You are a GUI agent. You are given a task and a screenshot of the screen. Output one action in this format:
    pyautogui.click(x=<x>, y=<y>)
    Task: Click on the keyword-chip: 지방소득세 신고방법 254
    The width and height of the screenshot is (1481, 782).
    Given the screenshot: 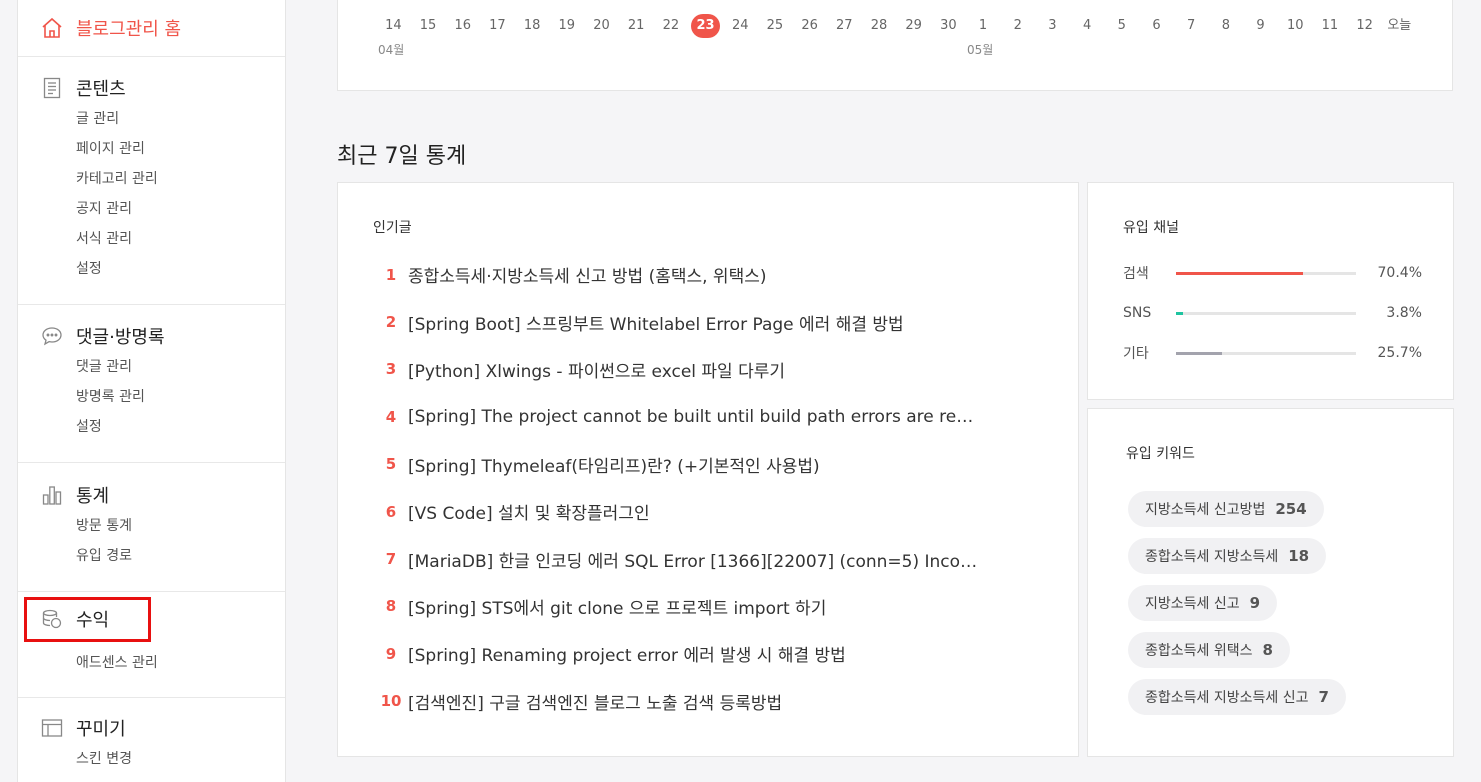 What is the action you would take?
    pyautogui.click(x=1226, y=509)
    